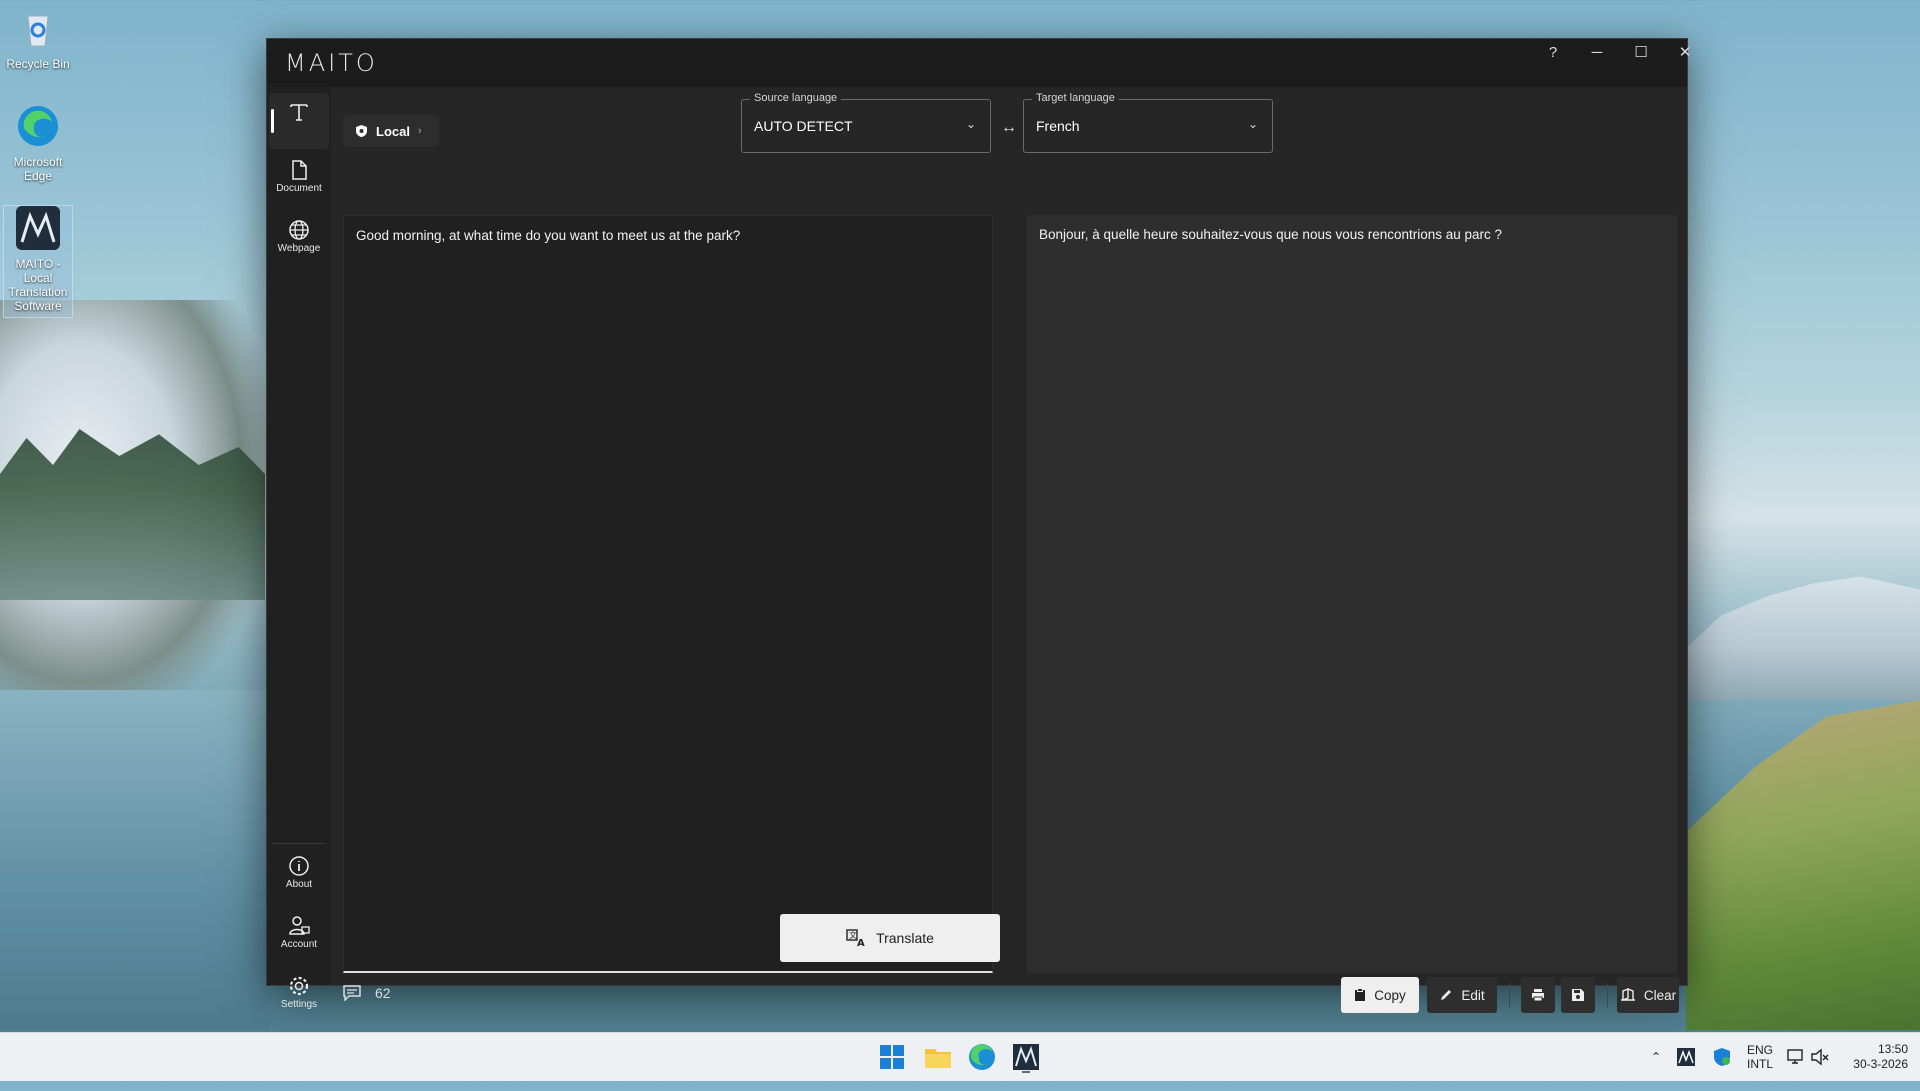 Image resolution: width=1920 pixels, height=1091 pixels. What do you see at coordinates (299, 884) in the screenshot?
I see `sidebar-item-label: About` at bounding box center [299, 884].